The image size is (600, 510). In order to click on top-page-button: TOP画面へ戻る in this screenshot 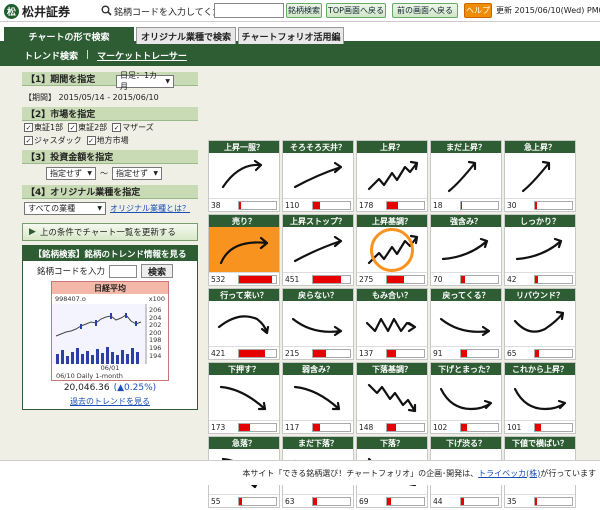, I will do `click(356, 10)`.